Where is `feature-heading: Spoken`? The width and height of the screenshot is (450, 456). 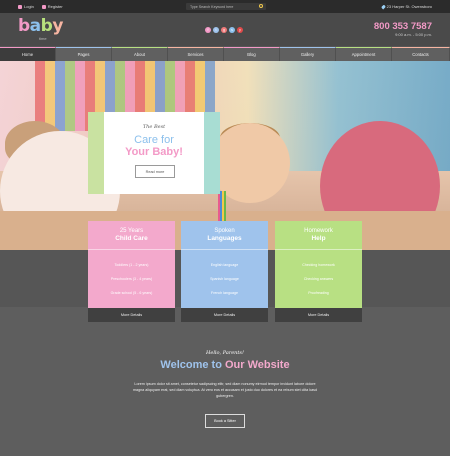 feature-heading: Spoken is located at coordinates (224, 231).